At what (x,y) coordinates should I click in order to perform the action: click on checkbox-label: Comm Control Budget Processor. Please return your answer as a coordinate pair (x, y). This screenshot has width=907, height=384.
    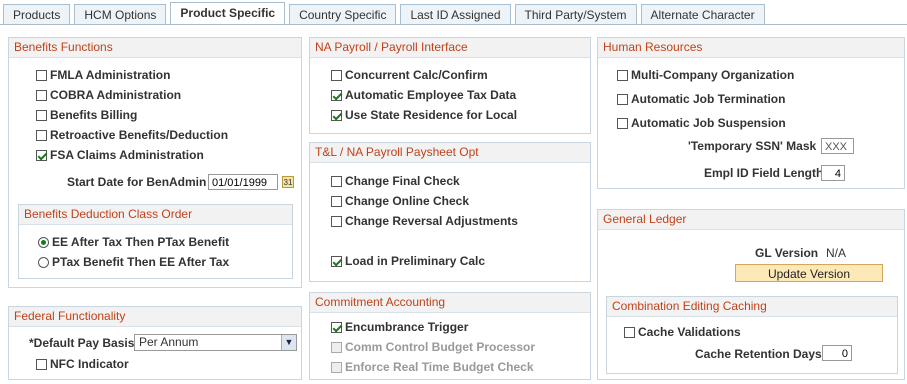
    Looking at the image, I should click on (440, 347).